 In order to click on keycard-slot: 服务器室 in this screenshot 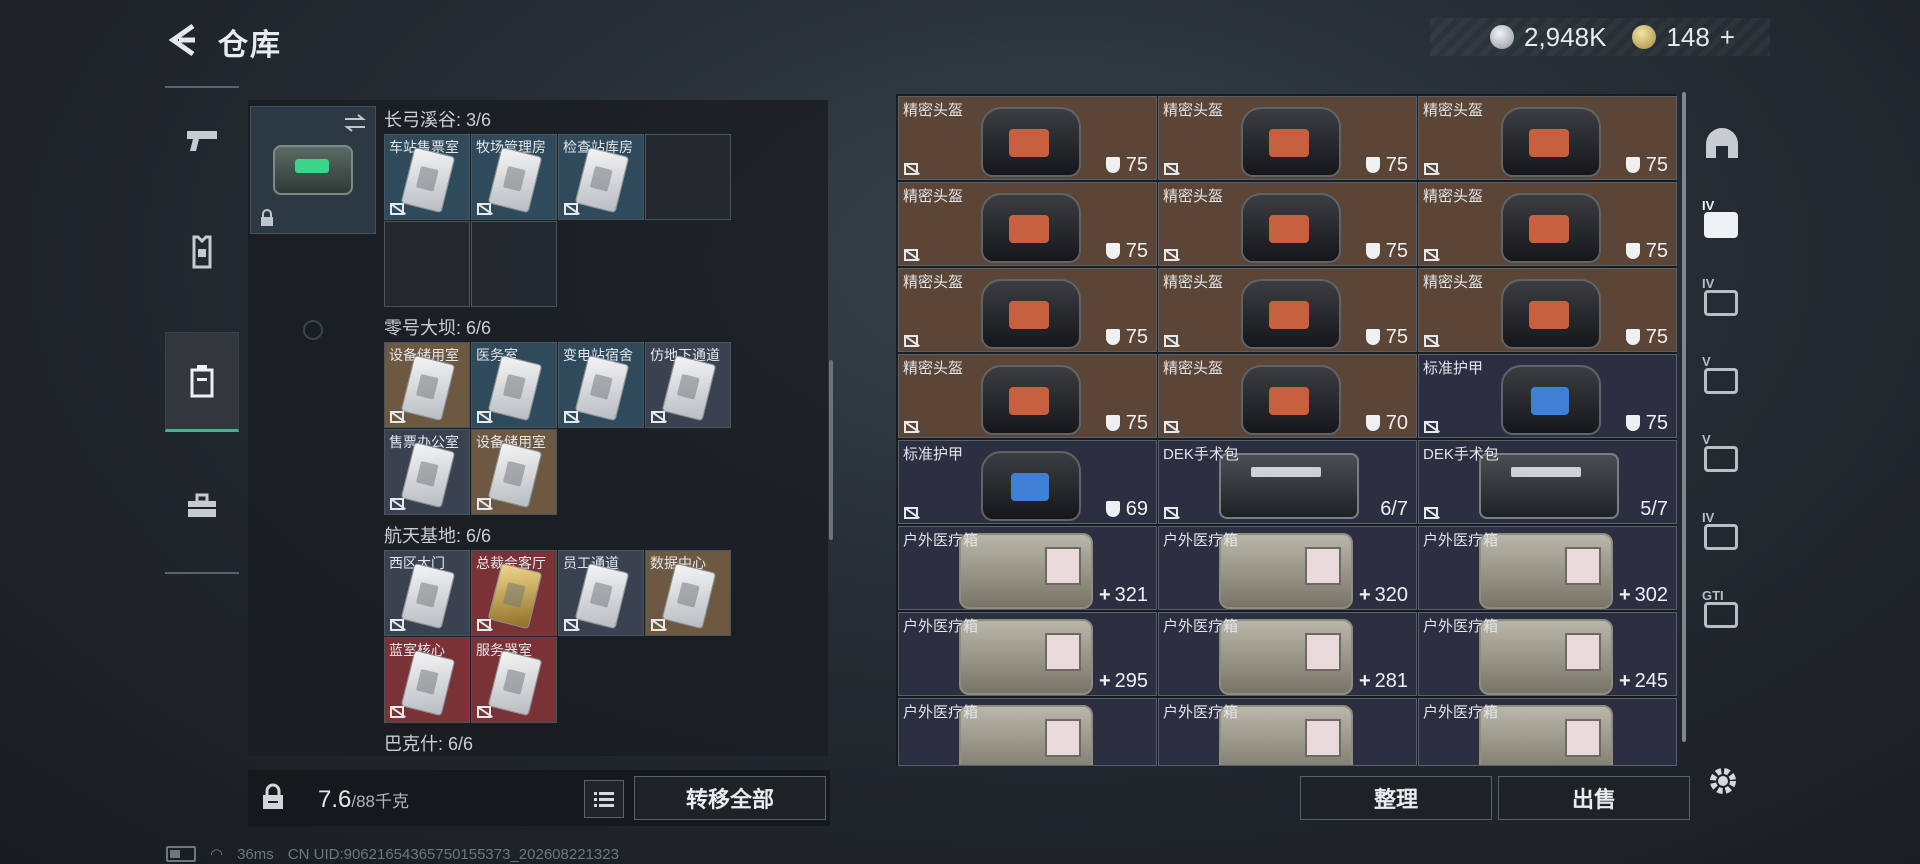, I will do `click(514, 680)`.